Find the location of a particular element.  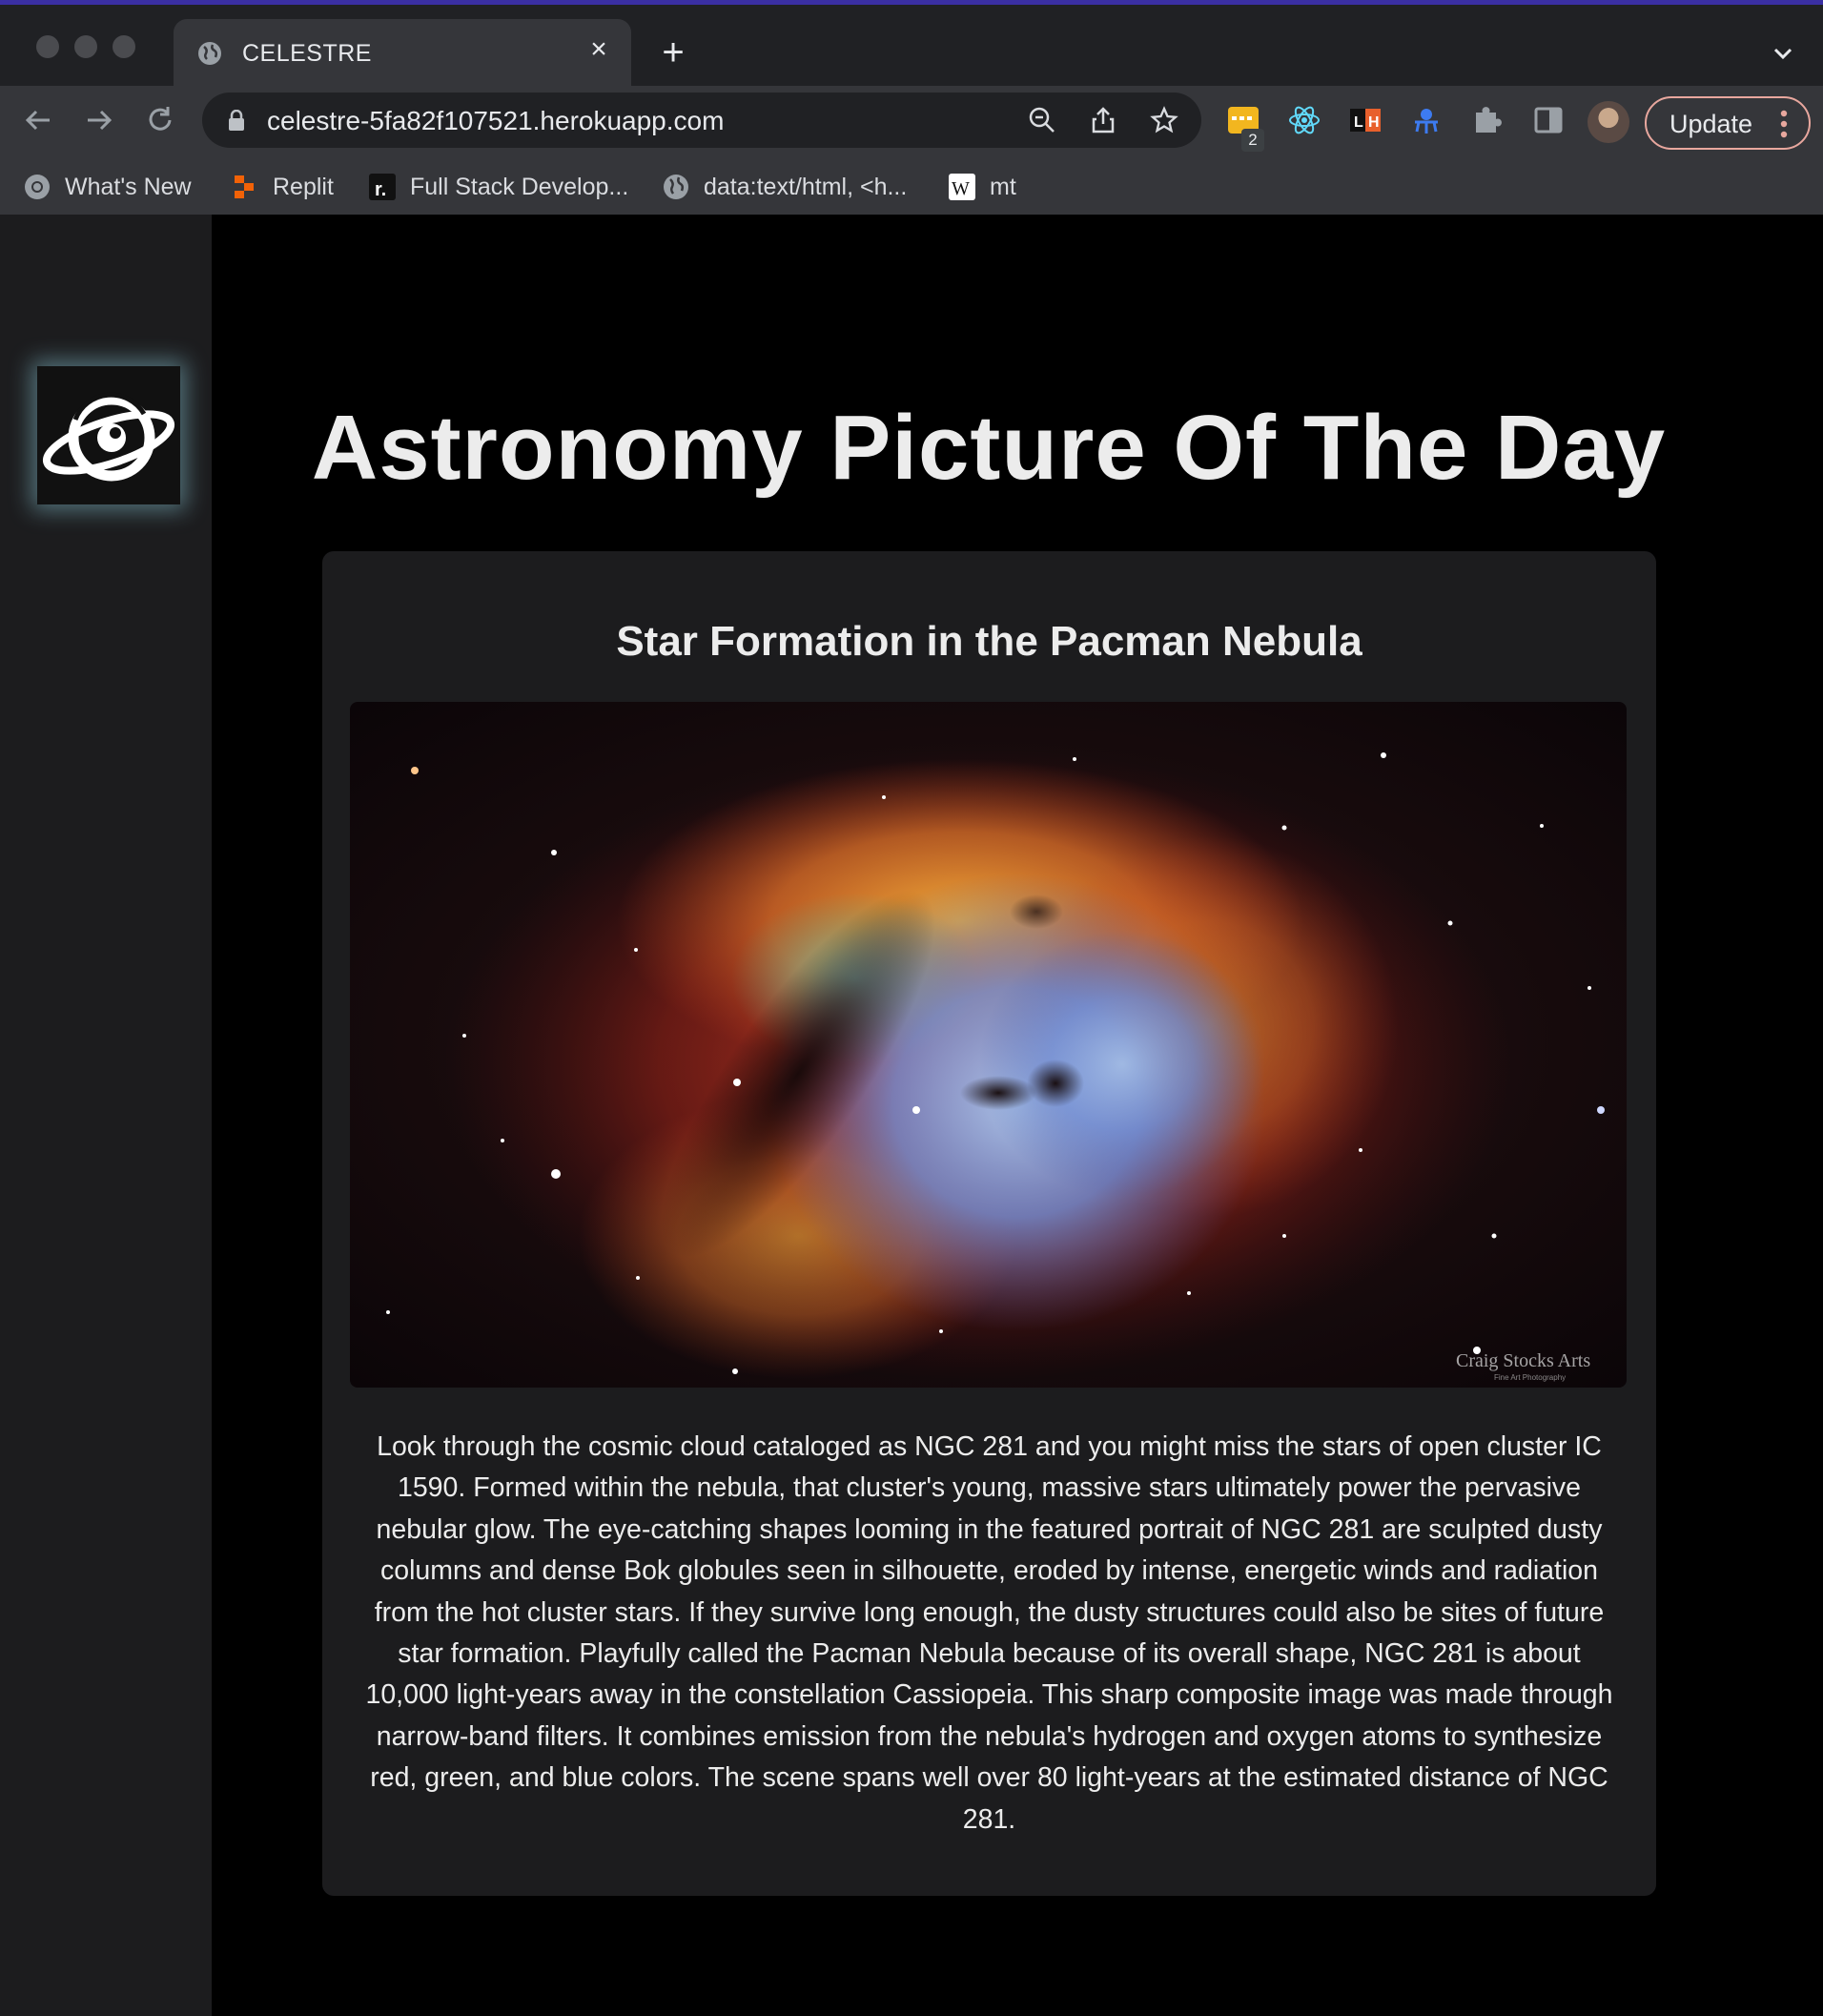

share-icon is located at coordinates (1103, 120).